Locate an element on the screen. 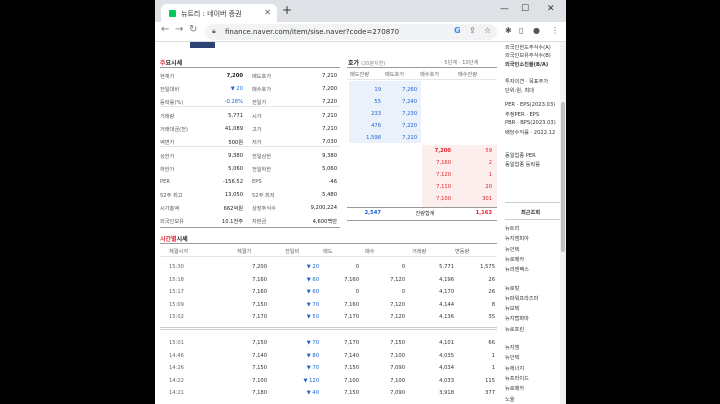 The image size is (720, 404). quote-label: 전일하한 is located at coordinates (262, 170).